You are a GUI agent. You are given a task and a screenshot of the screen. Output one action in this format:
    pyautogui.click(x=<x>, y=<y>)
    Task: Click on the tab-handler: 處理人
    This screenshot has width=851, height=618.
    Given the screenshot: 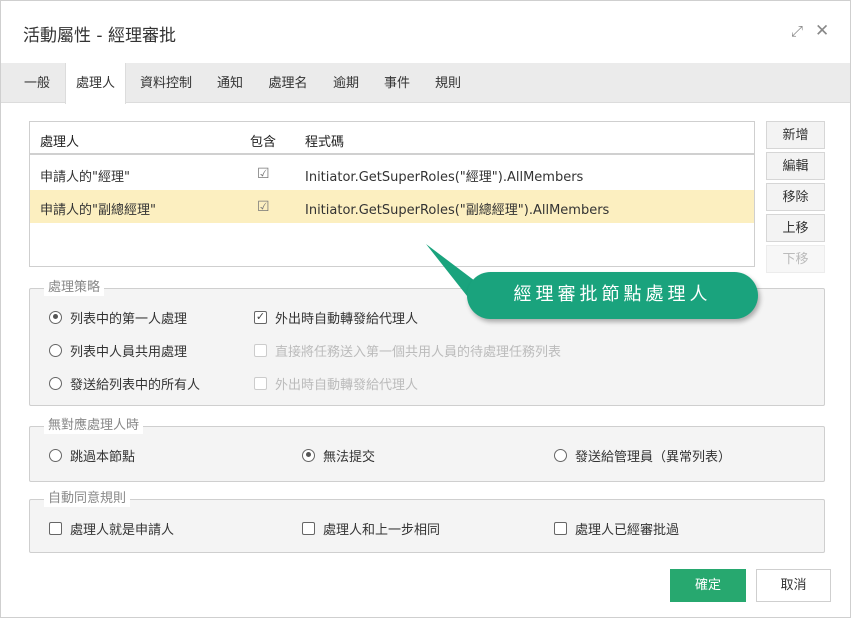 What is the action you would take?
    pyautogui.click(x=95, y=83)
    